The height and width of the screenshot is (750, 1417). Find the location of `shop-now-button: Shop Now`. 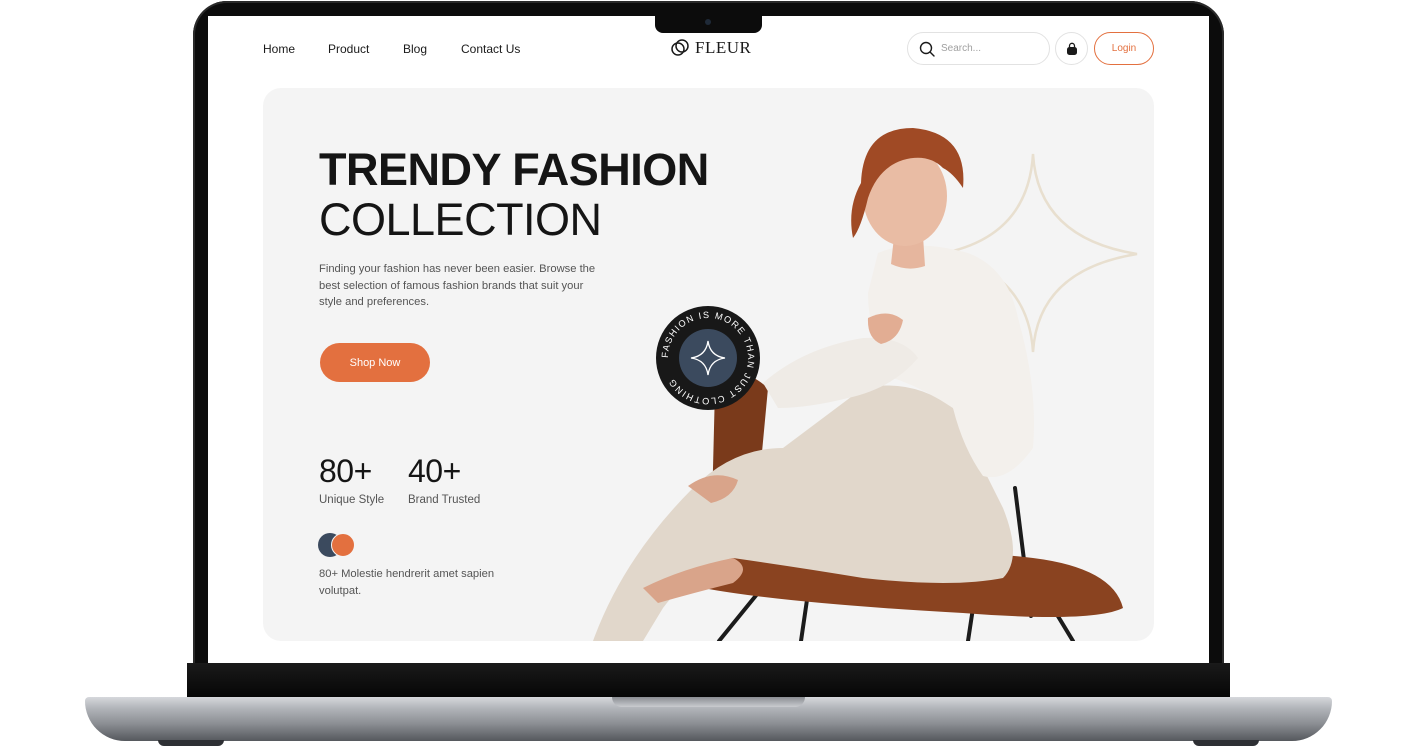

shop-now-button: Shop Now is located at coordinates (375, 362).